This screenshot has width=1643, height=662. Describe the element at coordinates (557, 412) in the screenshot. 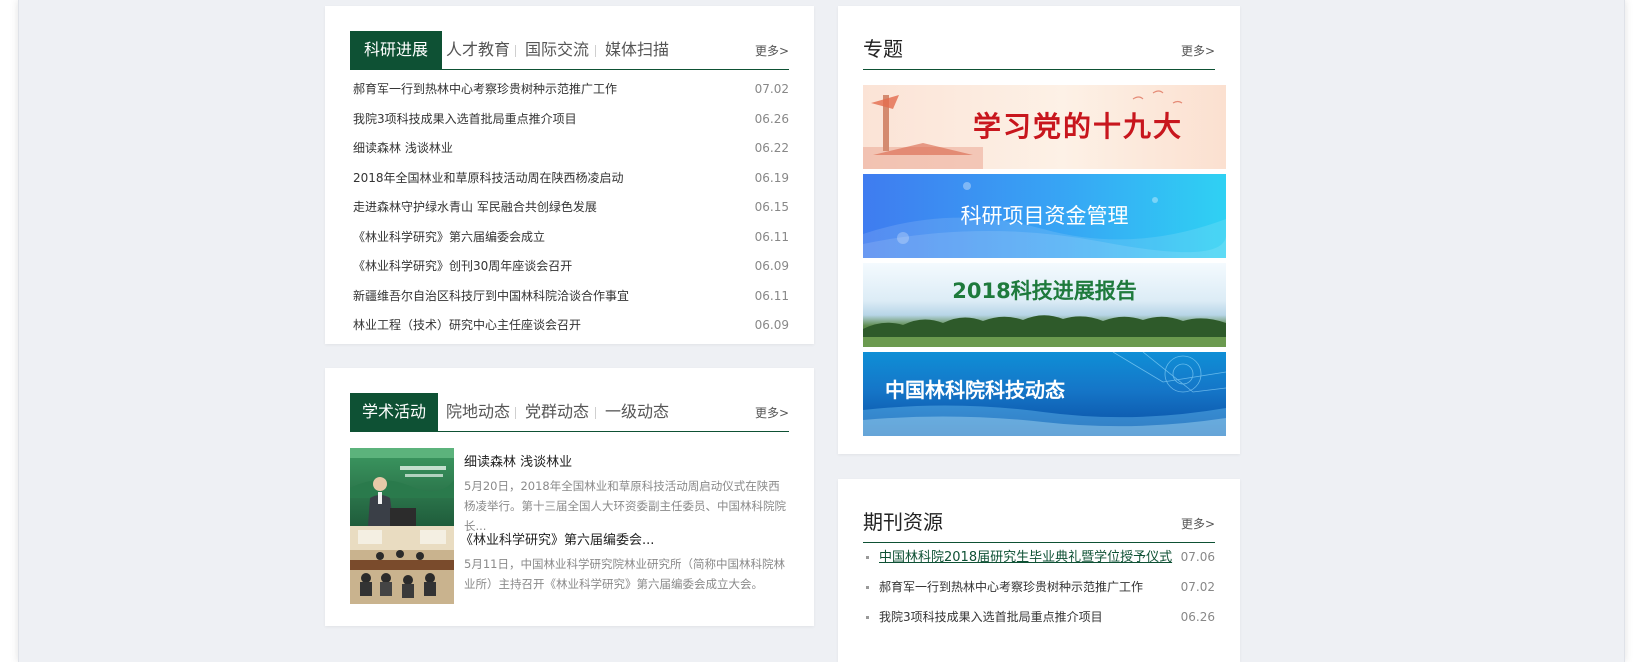

I see `tab-party-news: 党群动态` at that location.